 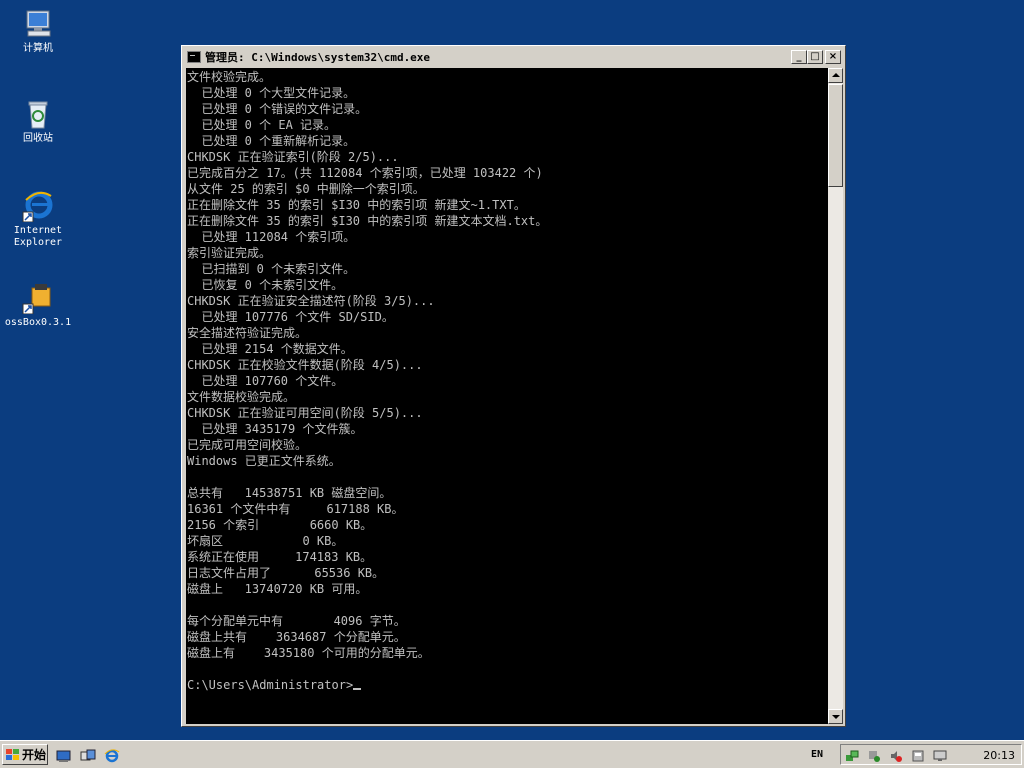 What do you see at coordinates (270, 349) in the screenshot?
I see `console-line: 已处理 2154 个数据文件。` at bounding box center [270, 349].